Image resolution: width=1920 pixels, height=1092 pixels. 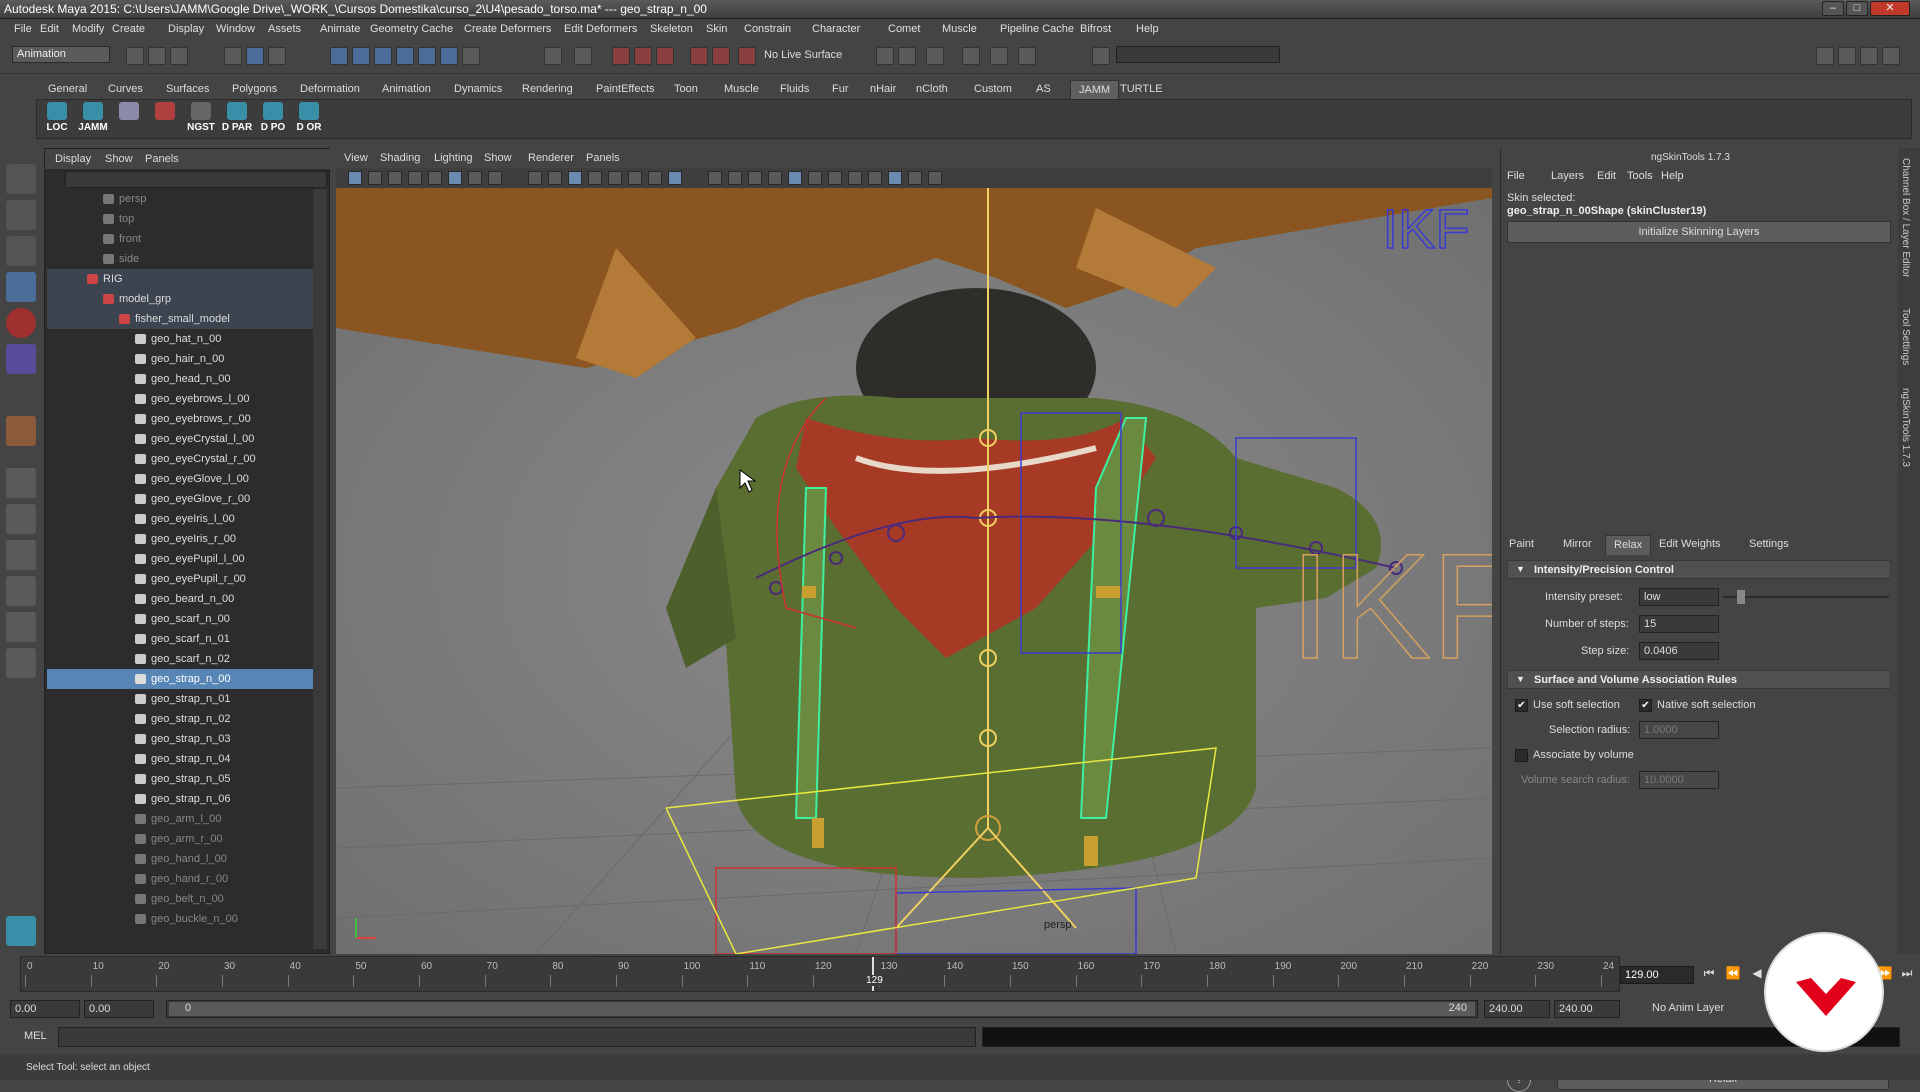 What do you see at coordinates (1769, 545) in the screenshot?
I see `tab-settings: Settings` at bounding box center [1769, 545].